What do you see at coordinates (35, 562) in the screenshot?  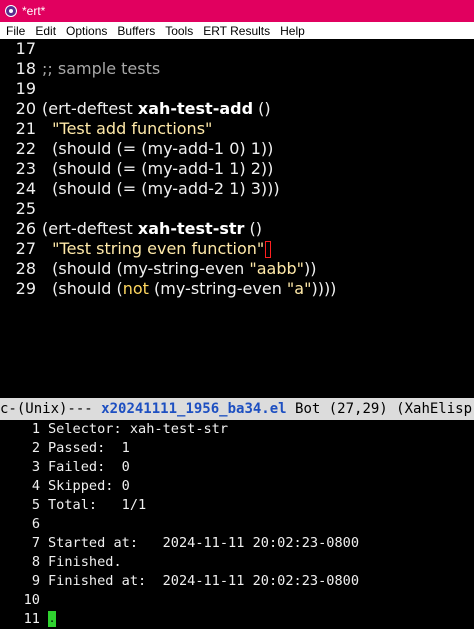 I see `line-number: 8` at bounding box center [35, 562].